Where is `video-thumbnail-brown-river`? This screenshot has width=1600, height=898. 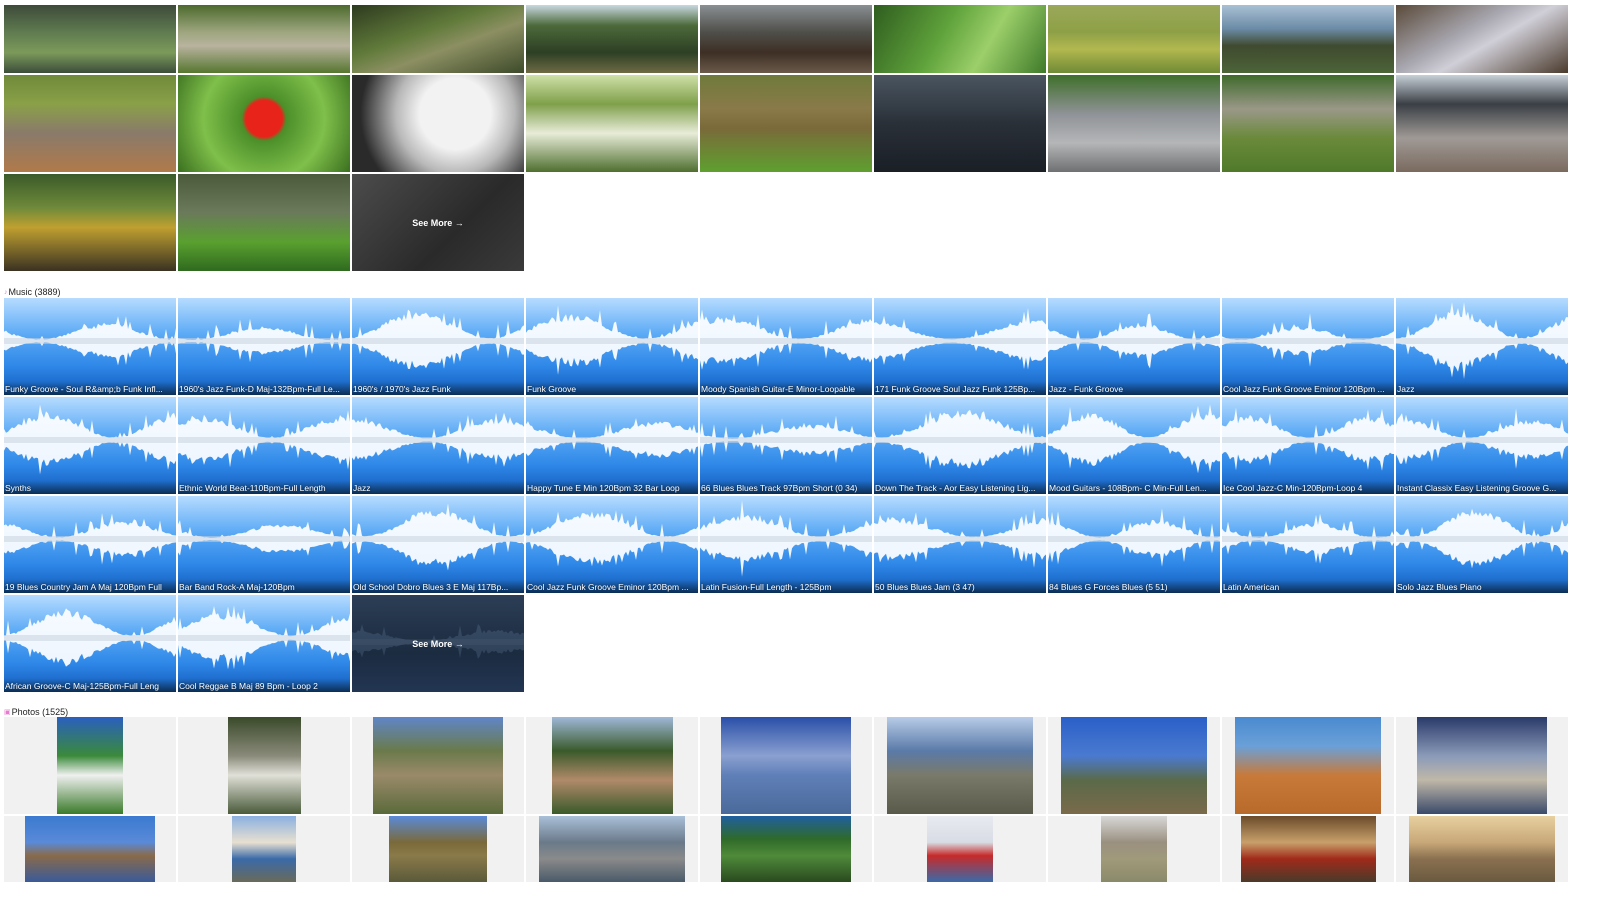
video-thumbnail-brown-river is located at coordinates (786, 123).